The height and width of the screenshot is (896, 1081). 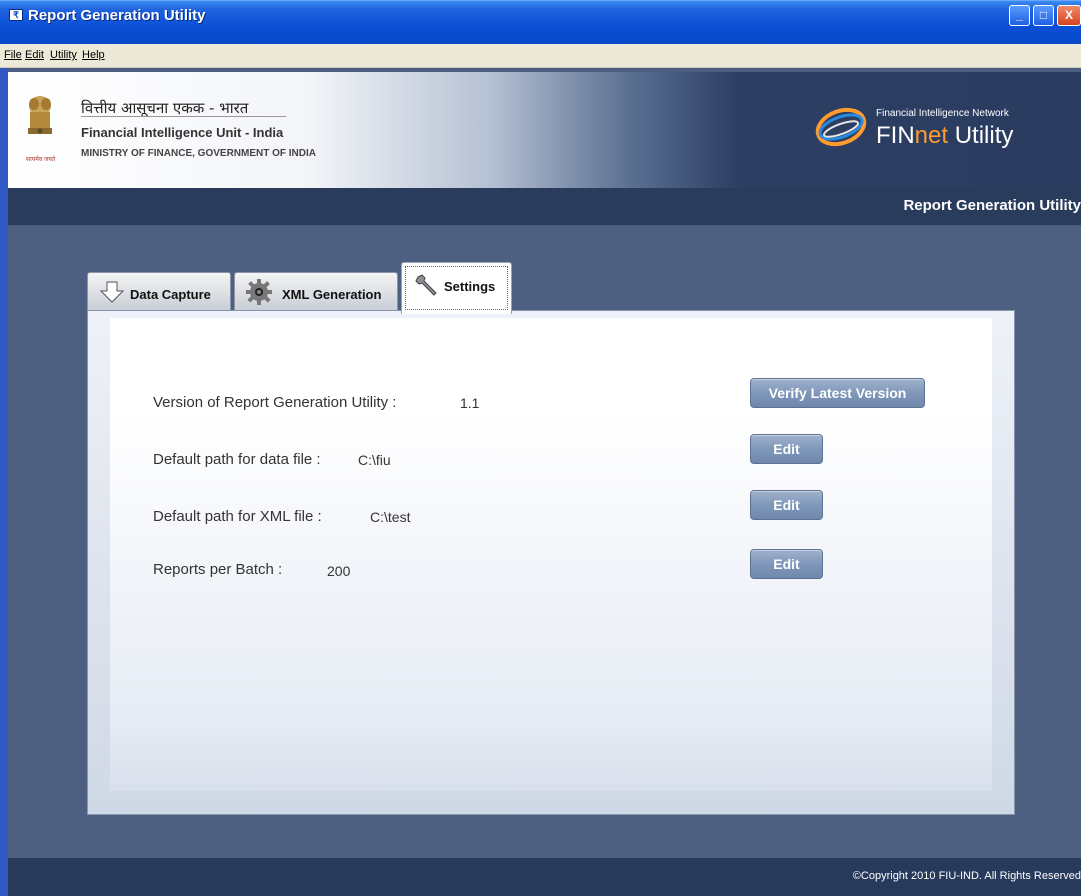 I want to click on edit-data-path-button: Edit, so click(x=786, y=449).